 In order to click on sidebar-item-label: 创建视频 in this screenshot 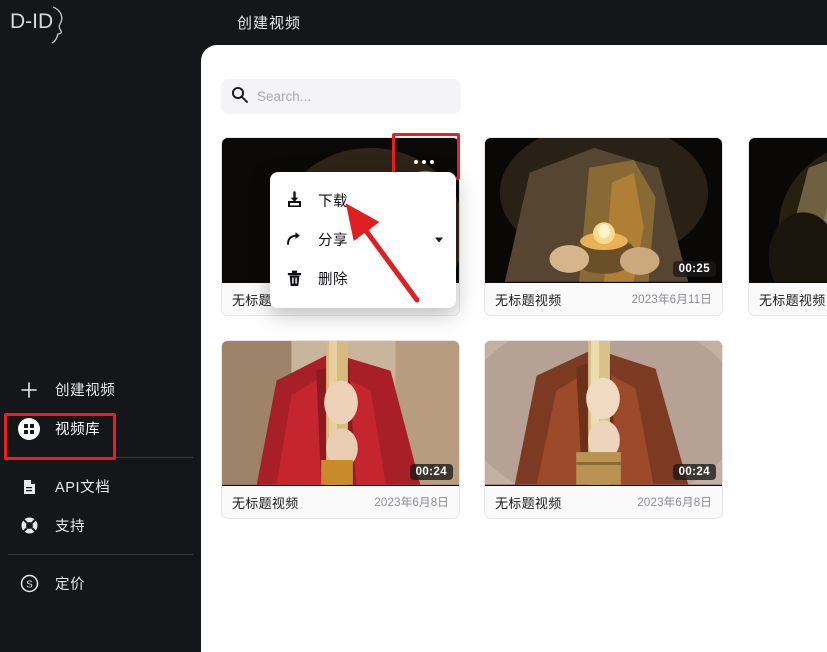, I will do `click(85, 391)`.